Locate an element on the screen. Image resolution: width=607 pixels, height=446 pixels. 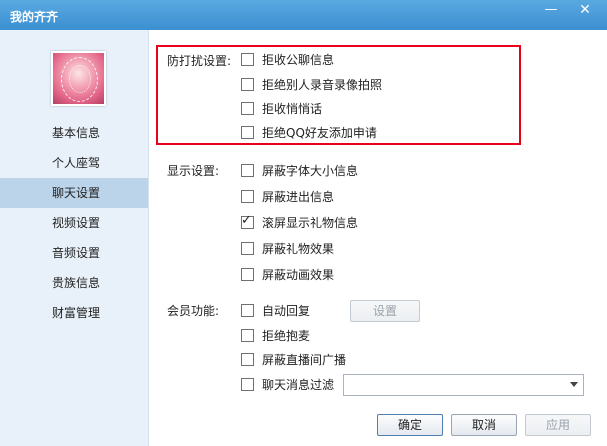
checkbox-reject-whisper: 拒收悄悄话 is located at coordinates (281, 108).